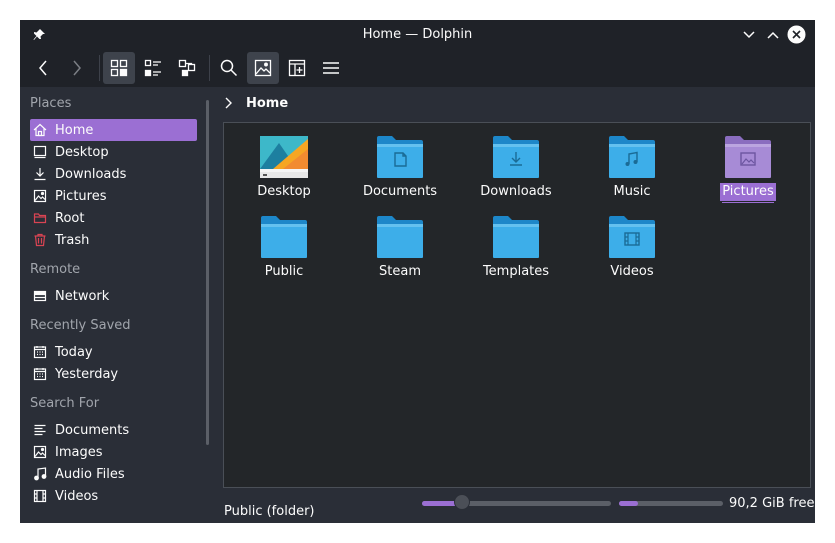 This screenshot has height=543, width=835. Describe the element at coordinates (113, 196) in the screenshot. I see `sidebar-item-pictures: Pictures` at that location.